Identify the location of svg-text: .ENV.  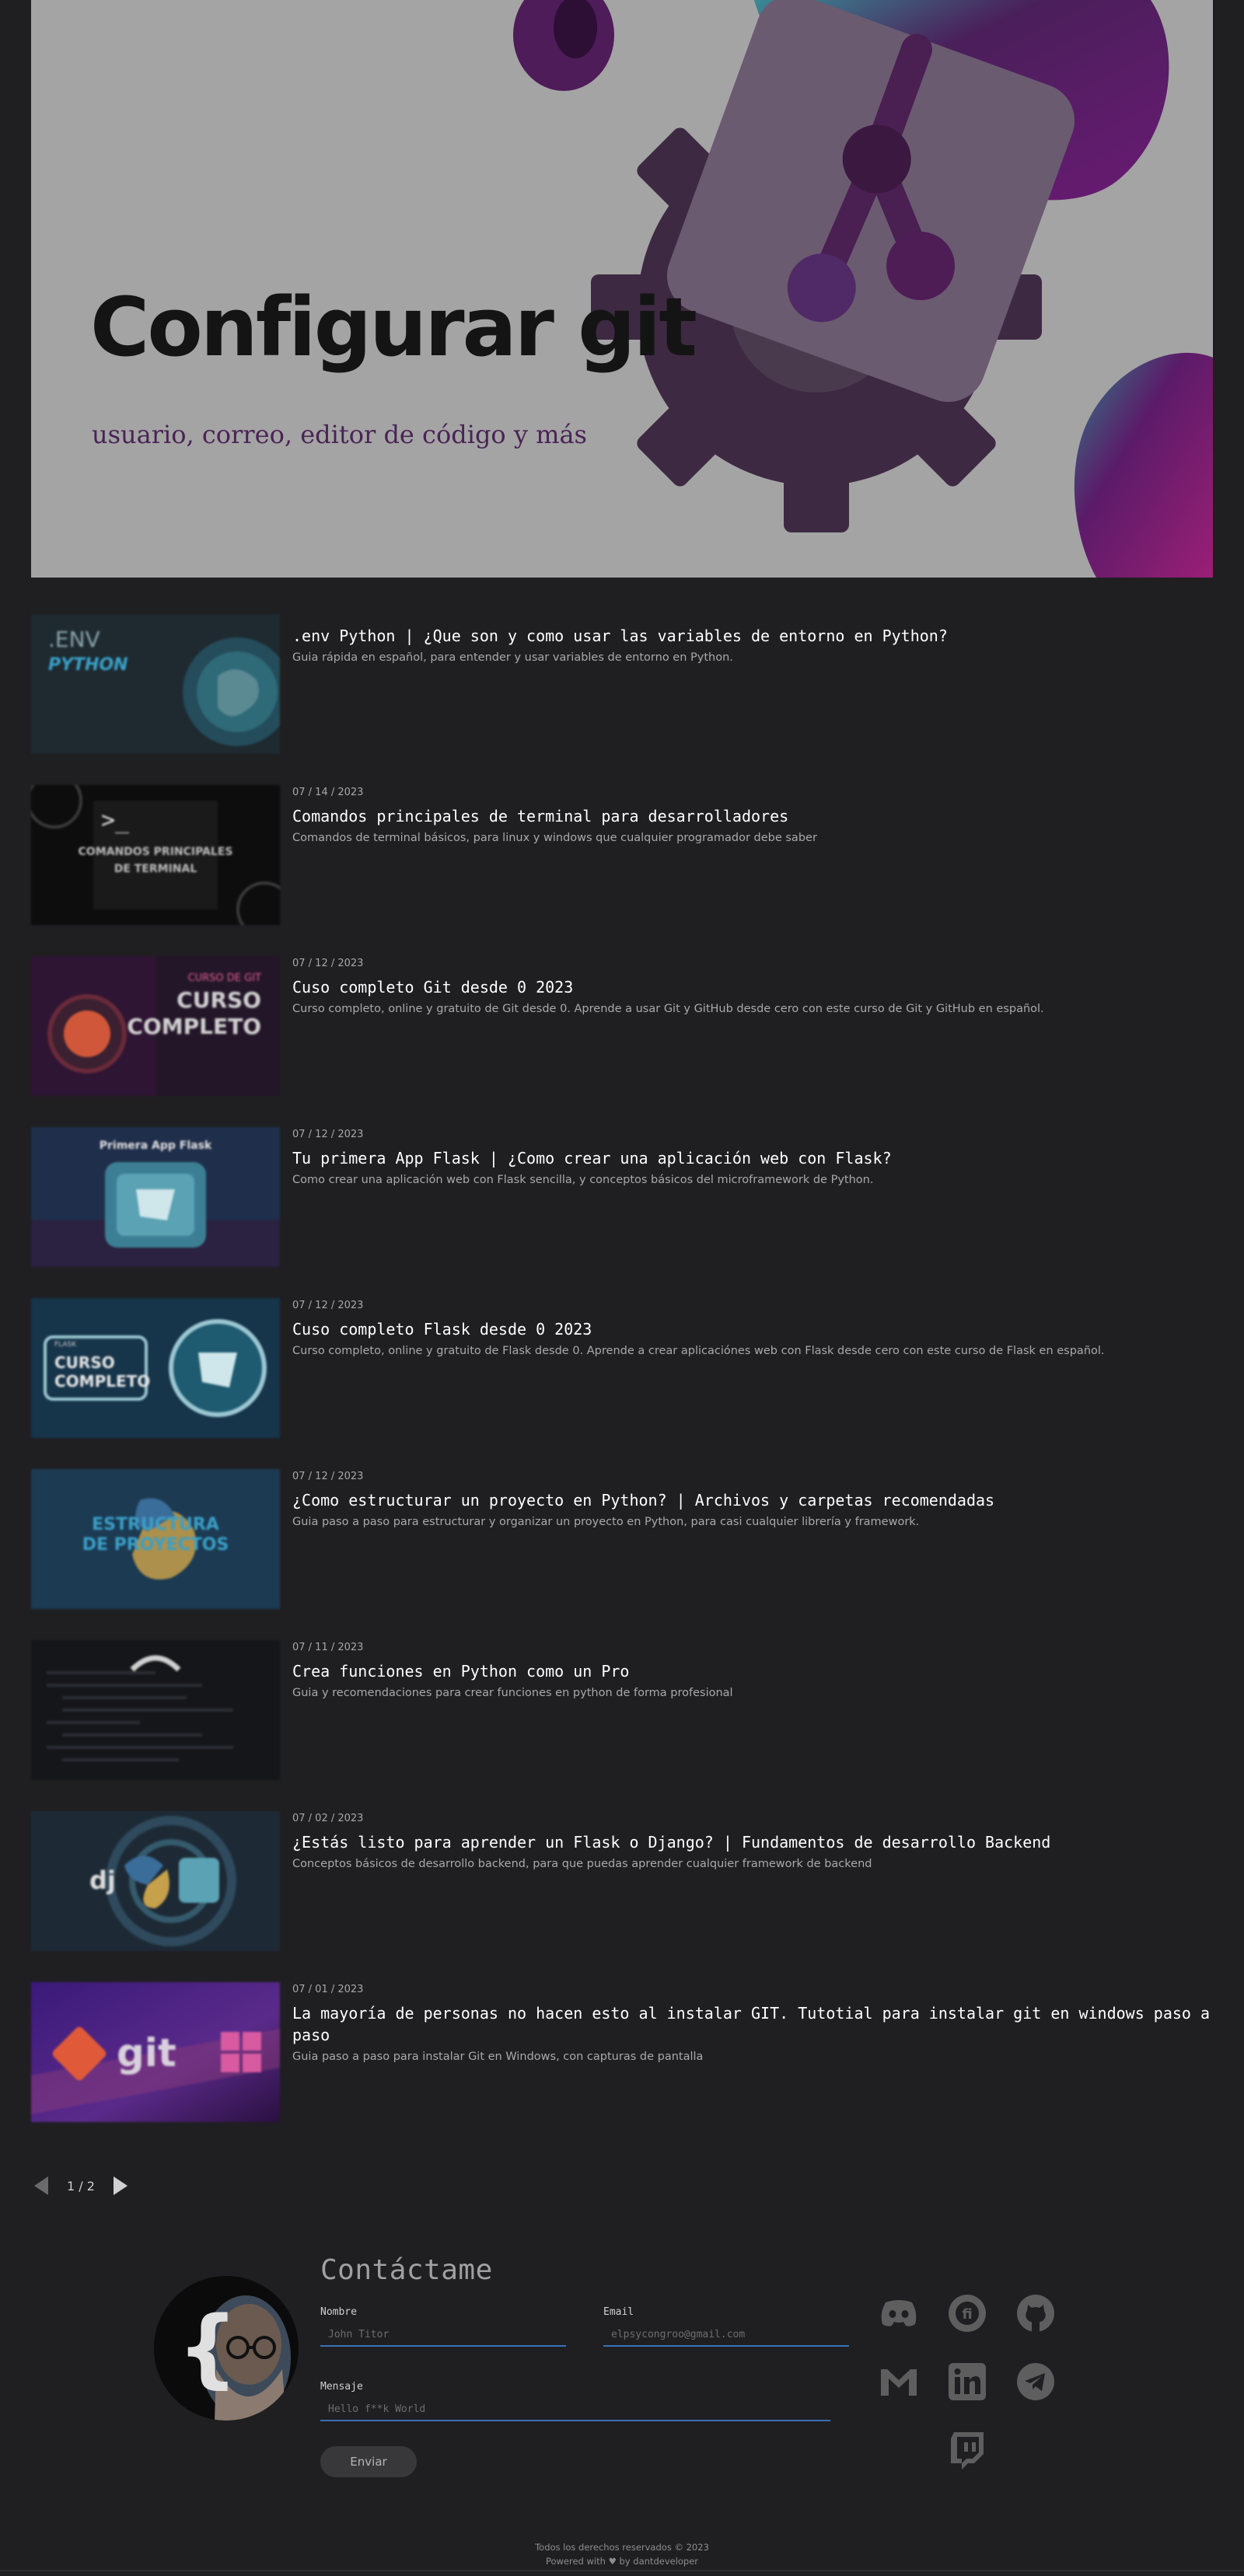
(74, 640).